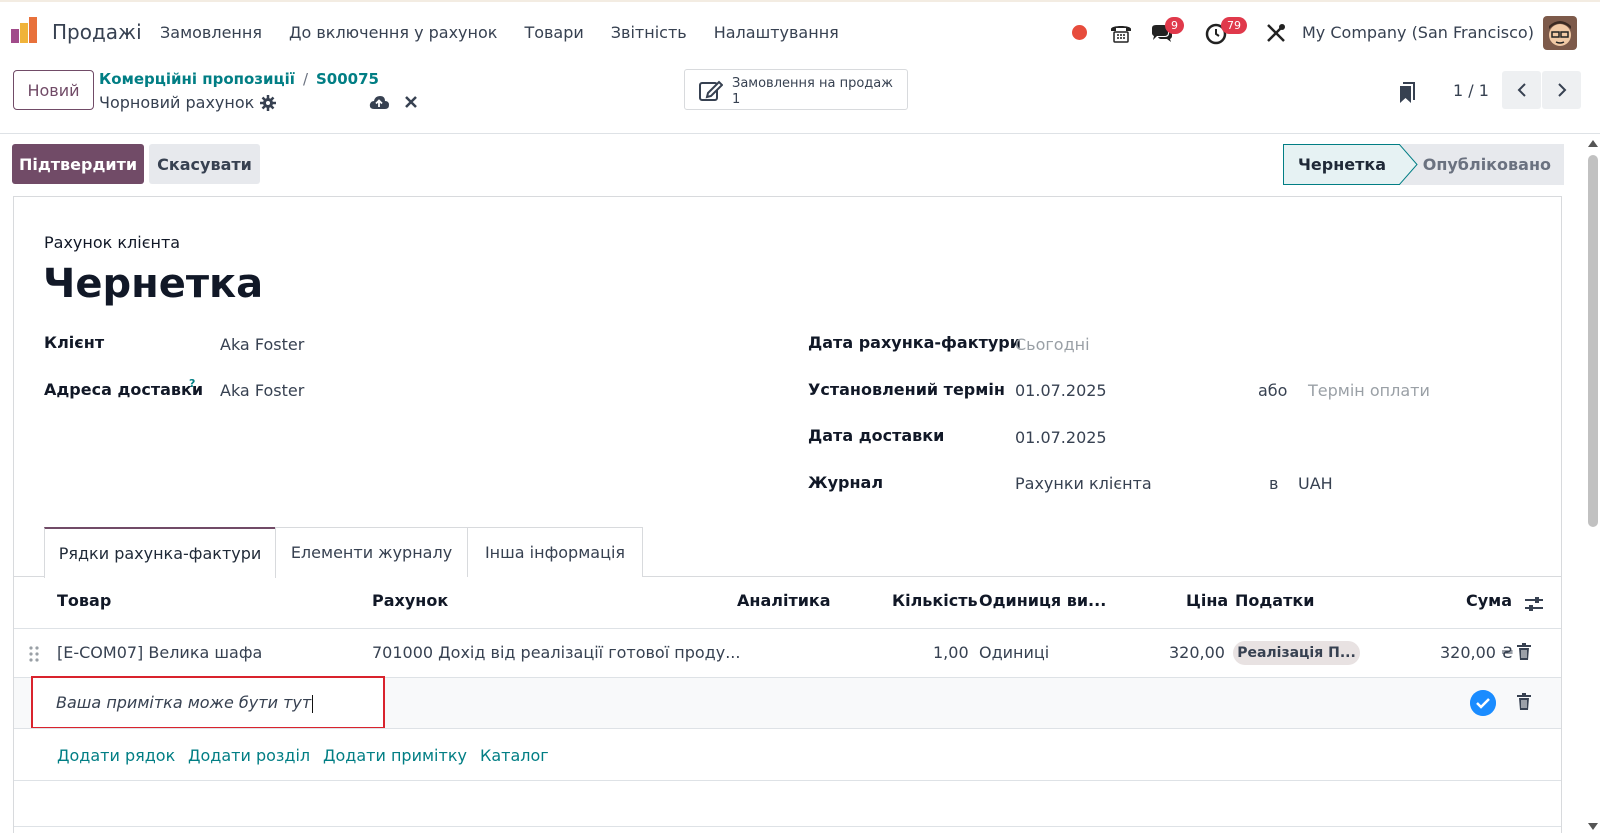  I want to click on record-name: Чорновий рахунок, so click(177, 102).